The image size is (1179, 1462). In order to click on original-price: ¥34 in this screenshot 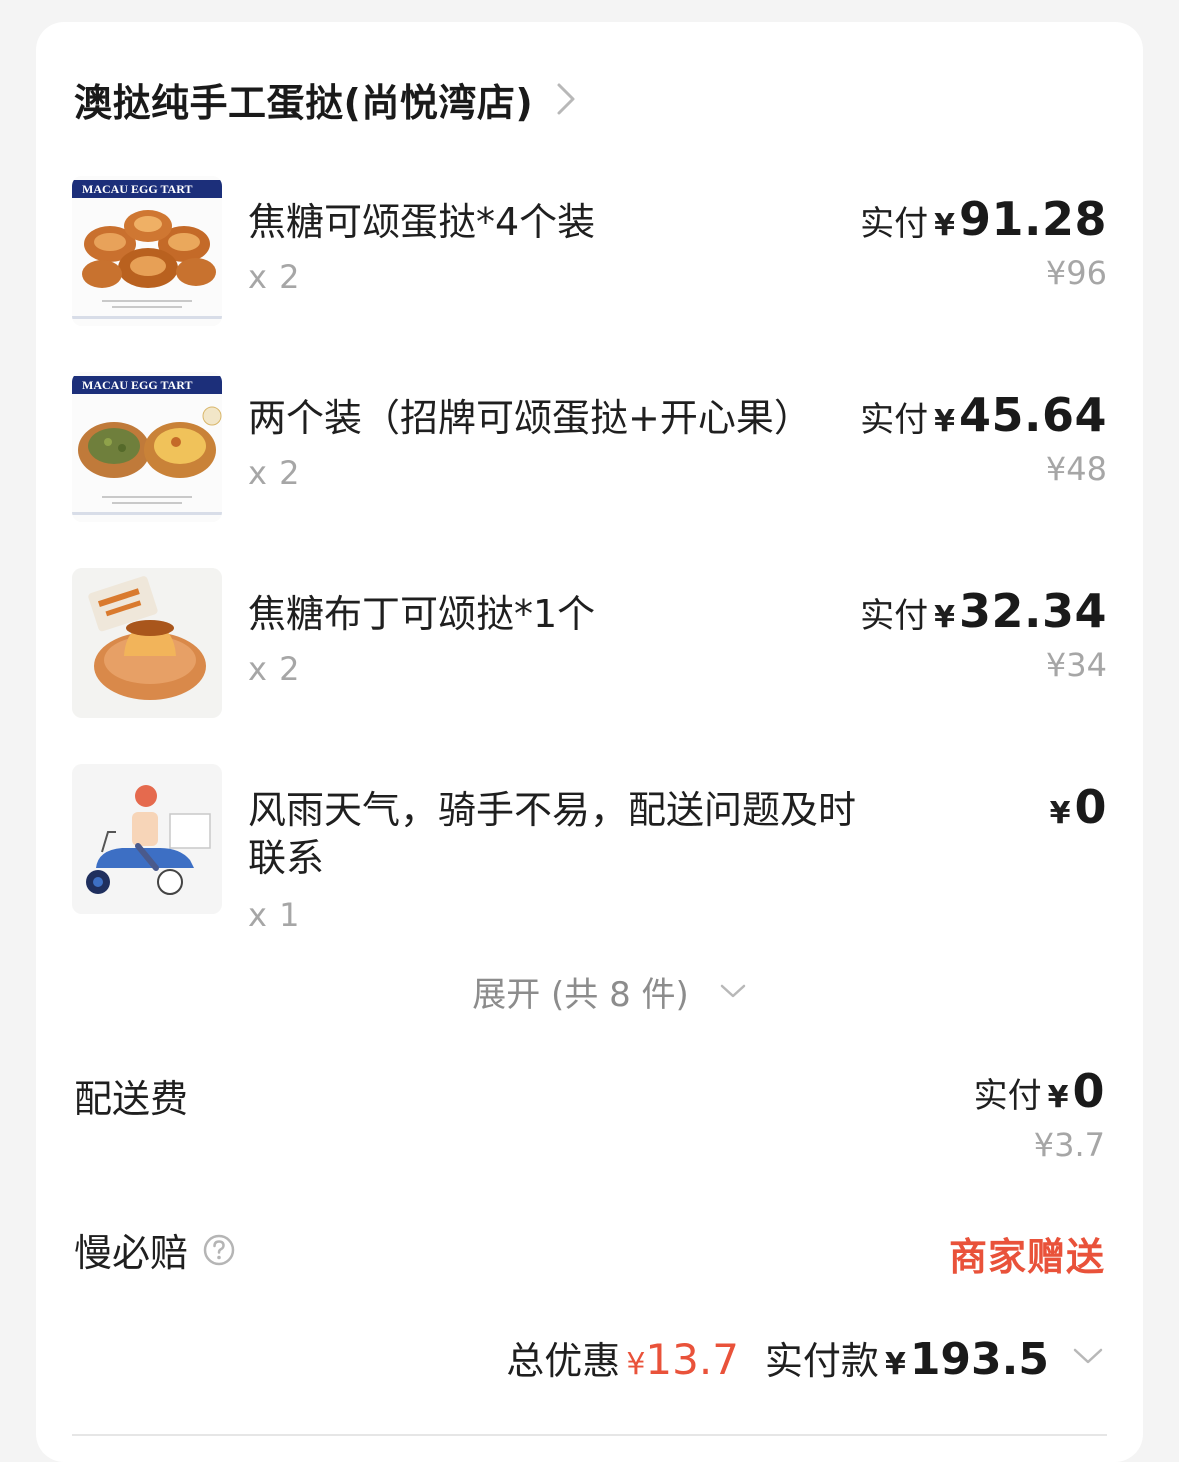, I will do `click(1076, 665)`.